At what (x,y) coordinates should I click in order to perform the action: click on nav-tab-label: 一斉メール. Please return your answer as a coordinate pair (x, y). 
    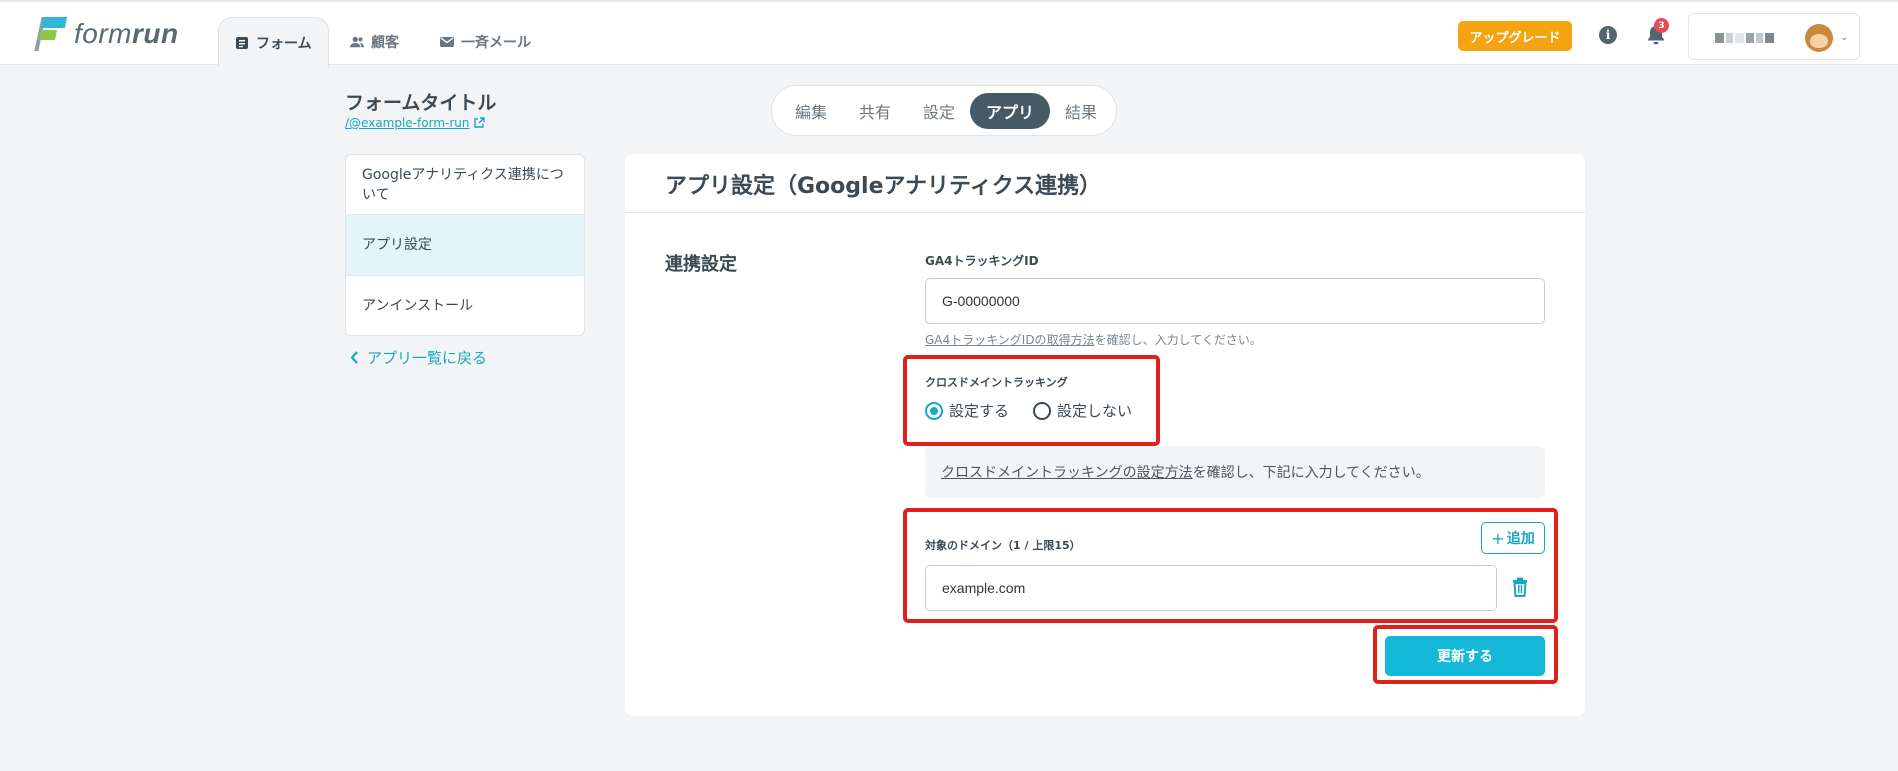
    Looking at the image, I should click on (496, 42).